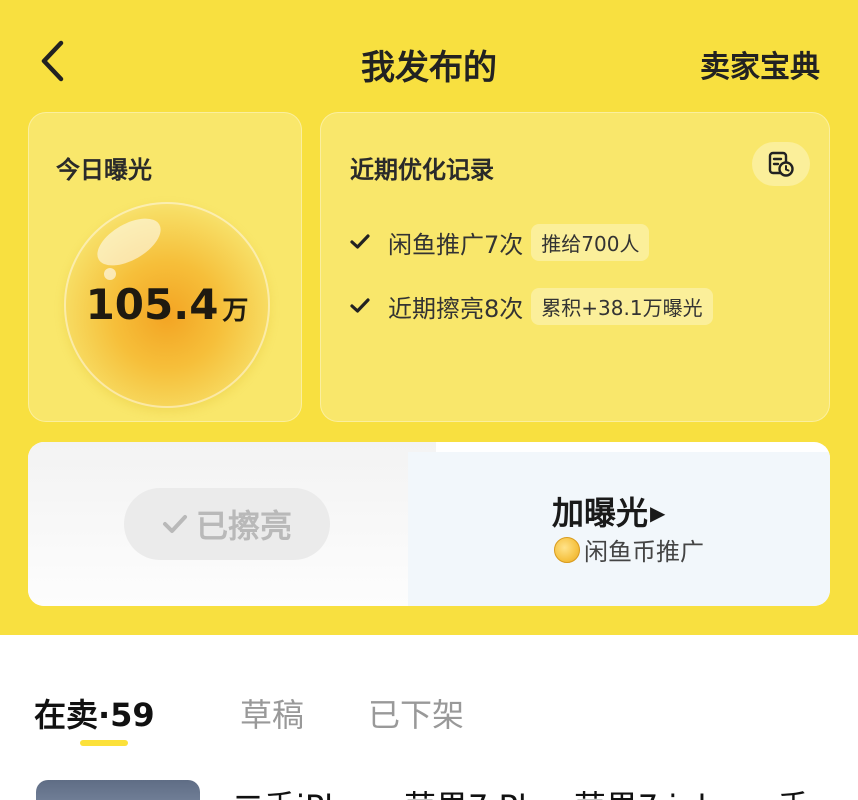 The width and height of the screenshot is (858, 800). Describe the element at coordinates (118, 790) in the screenshot. I see `listing-thumbnail` at that location.